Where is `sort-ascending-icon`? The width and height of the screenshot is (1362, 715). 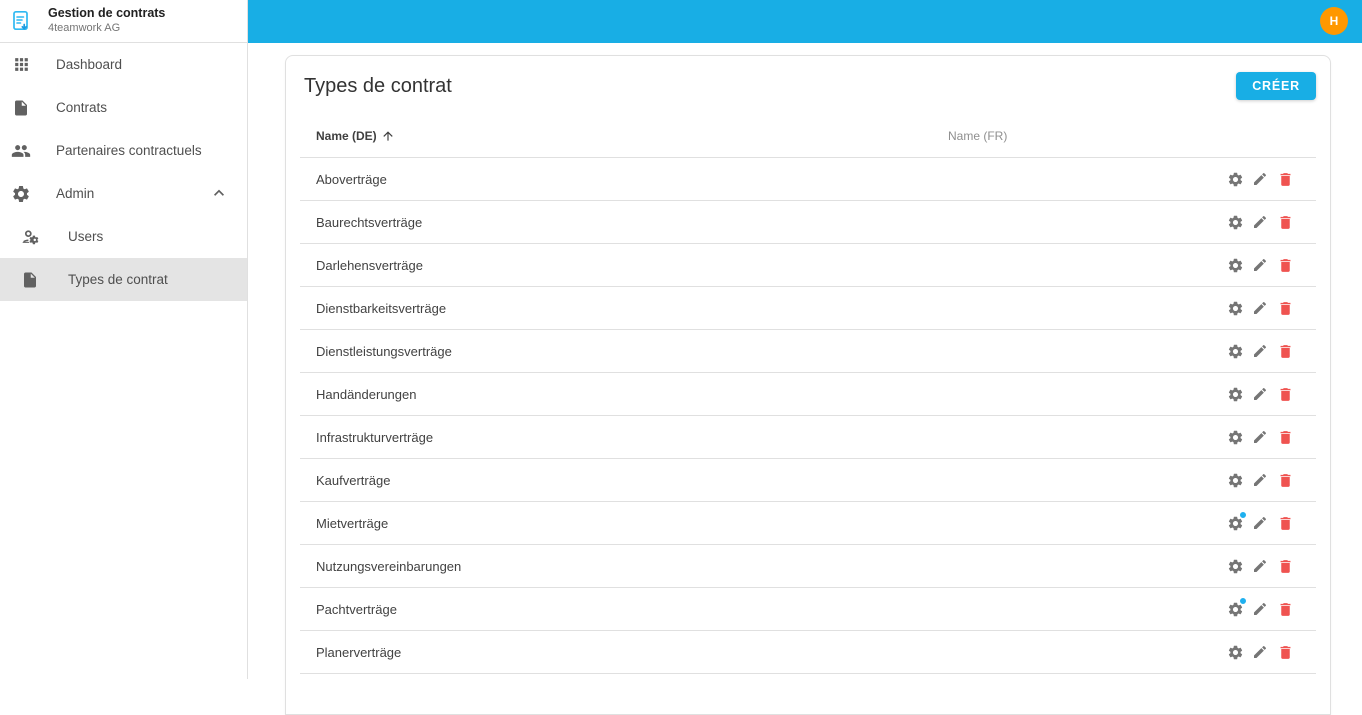 sort-ascending-icon is located at coordinates (388, 136).